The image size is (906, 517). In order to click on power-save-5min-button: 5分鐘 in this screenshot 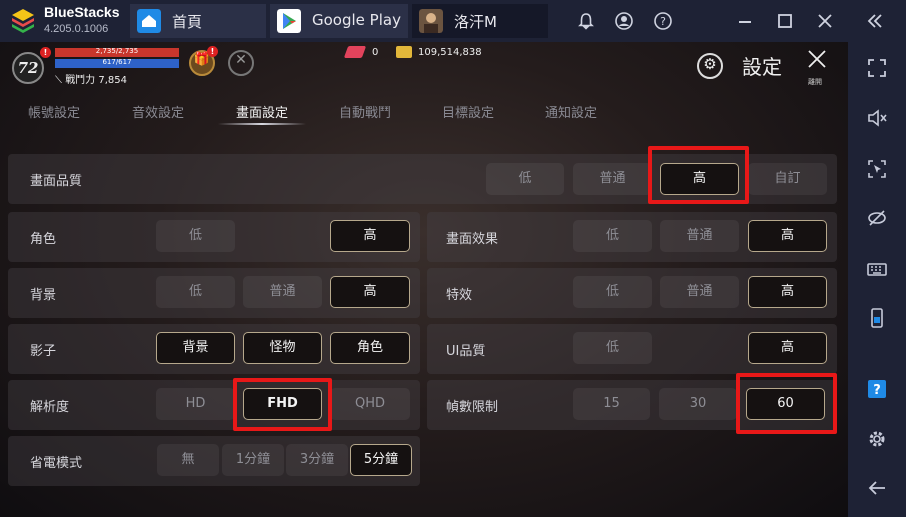, I will do `click(381, 460)`.